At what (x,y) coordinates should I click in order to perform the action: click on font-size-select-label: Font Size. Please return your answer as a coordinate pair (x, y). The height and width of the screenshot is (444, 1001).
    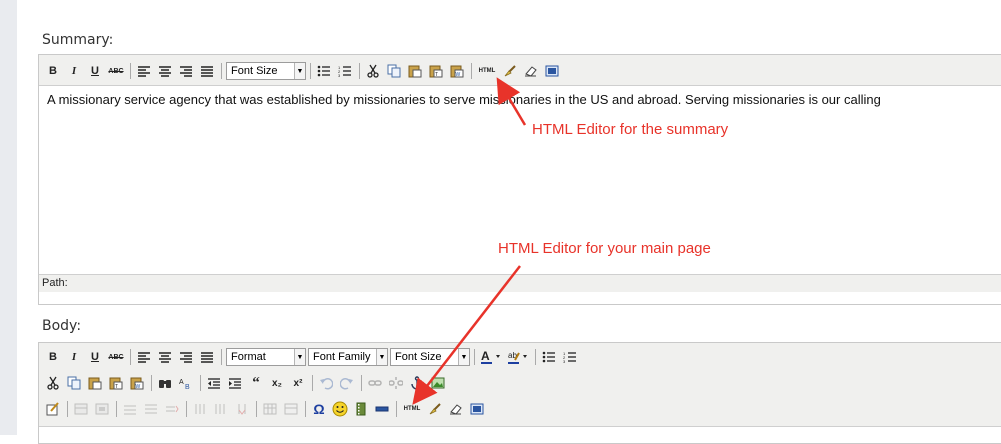
    Looking at the image, I should click on (254, 71).